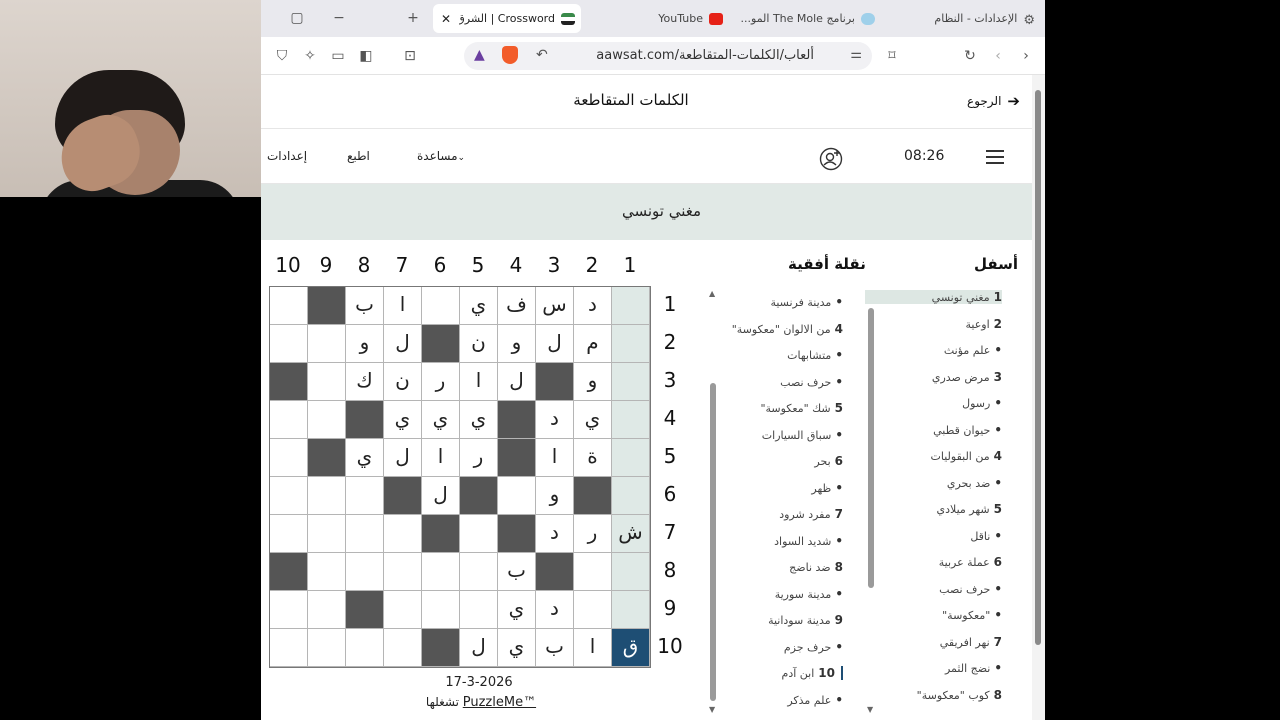 The height and width of the screenshot is (720, 1280). What do you see at coordinates (358, 156) in the screenshot?
I see `print-menu: اطبع` at bounding box center [358, 156].